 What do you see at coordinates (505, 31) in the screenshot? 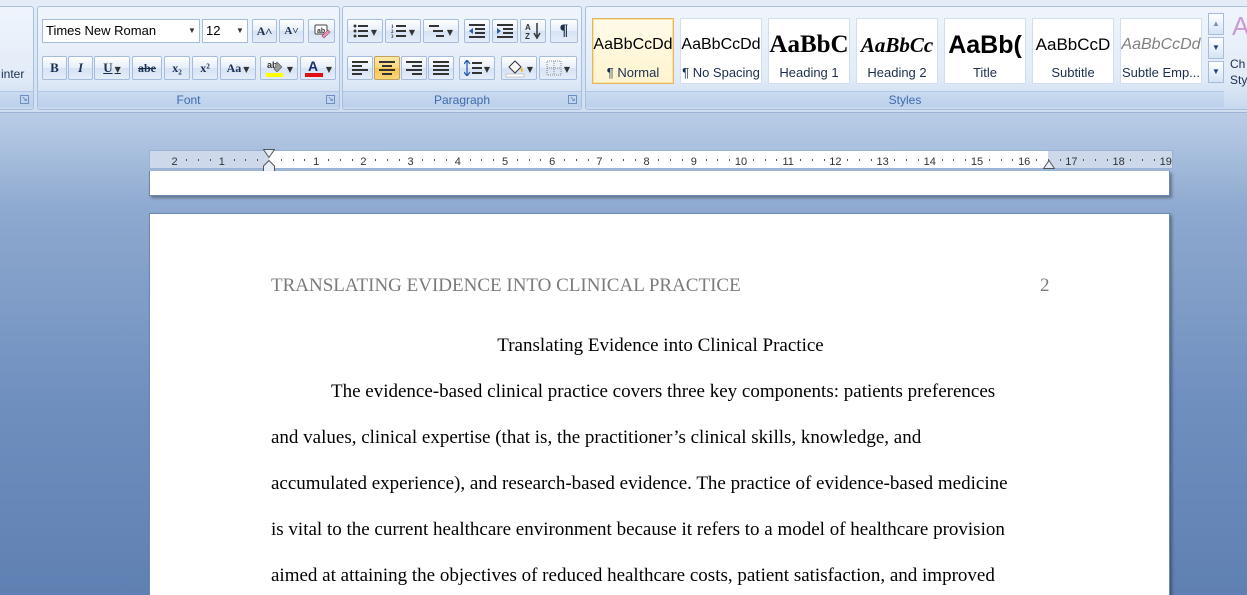
I see `increase-indent-button` at bounding box center [505, 31].